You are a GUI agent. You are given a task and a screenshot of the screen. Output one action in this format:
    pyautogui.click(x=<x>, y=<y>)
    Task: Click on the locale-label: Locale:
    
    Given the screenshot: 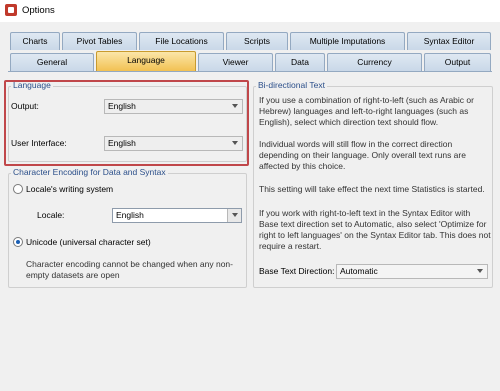 What is the action you would take?
    pyautogui.click(x=51, y=215)
    